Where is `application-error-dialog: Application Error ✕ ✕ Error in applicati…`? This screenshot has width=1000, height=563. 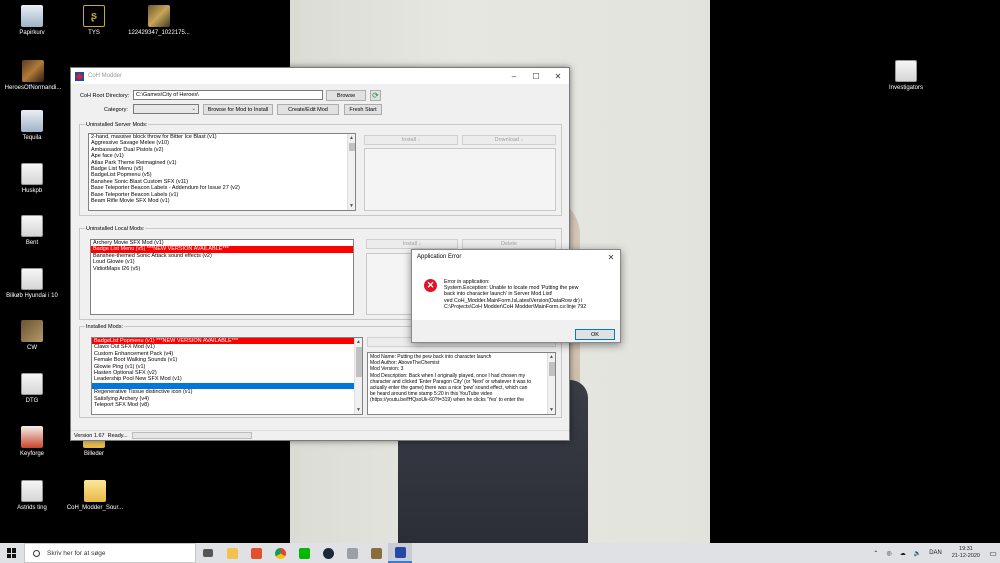 application-error-dialog: Application Error ✕ ✕ Error in applicati… is located at coordinates (516, 296).